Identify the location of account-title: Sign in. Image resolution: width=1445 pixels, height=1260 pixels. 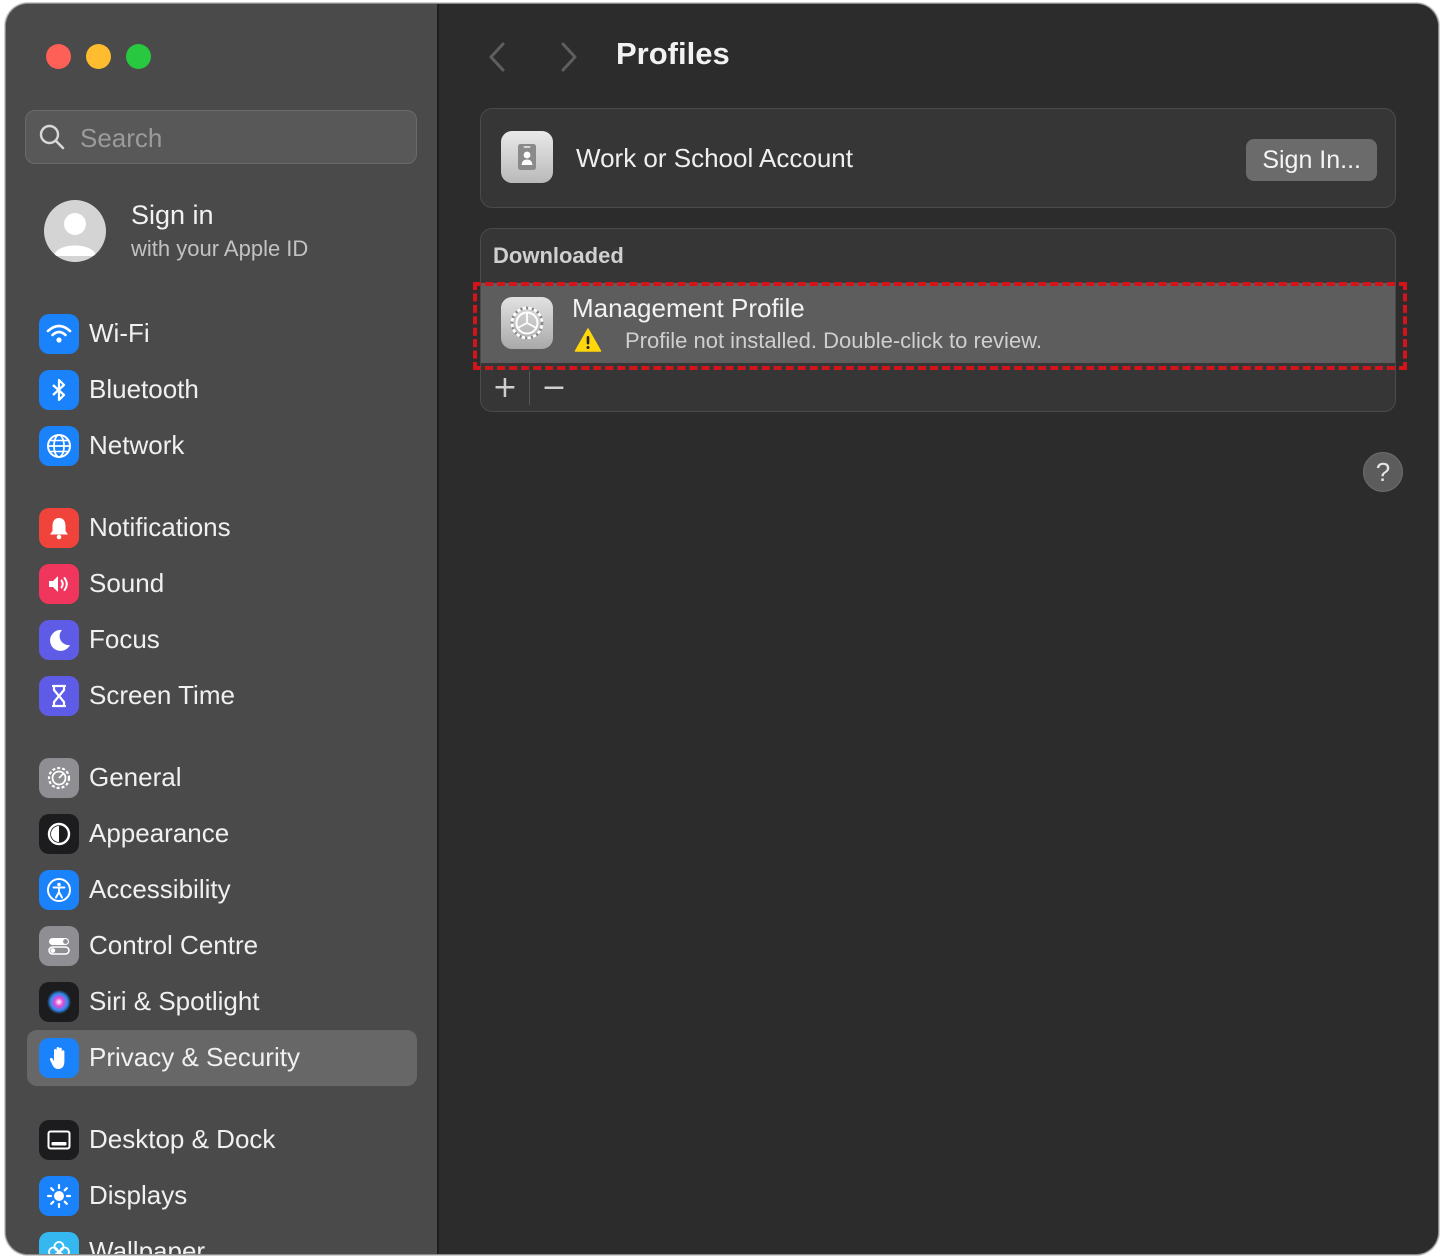
(172, 215).